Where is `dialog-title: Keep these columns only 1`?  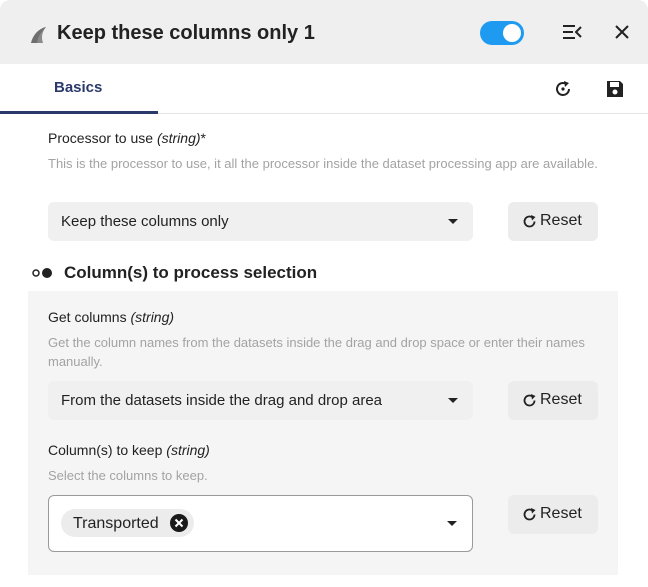
dialog-title: Keep these columns only 1 is located at coordinates (186, 33).